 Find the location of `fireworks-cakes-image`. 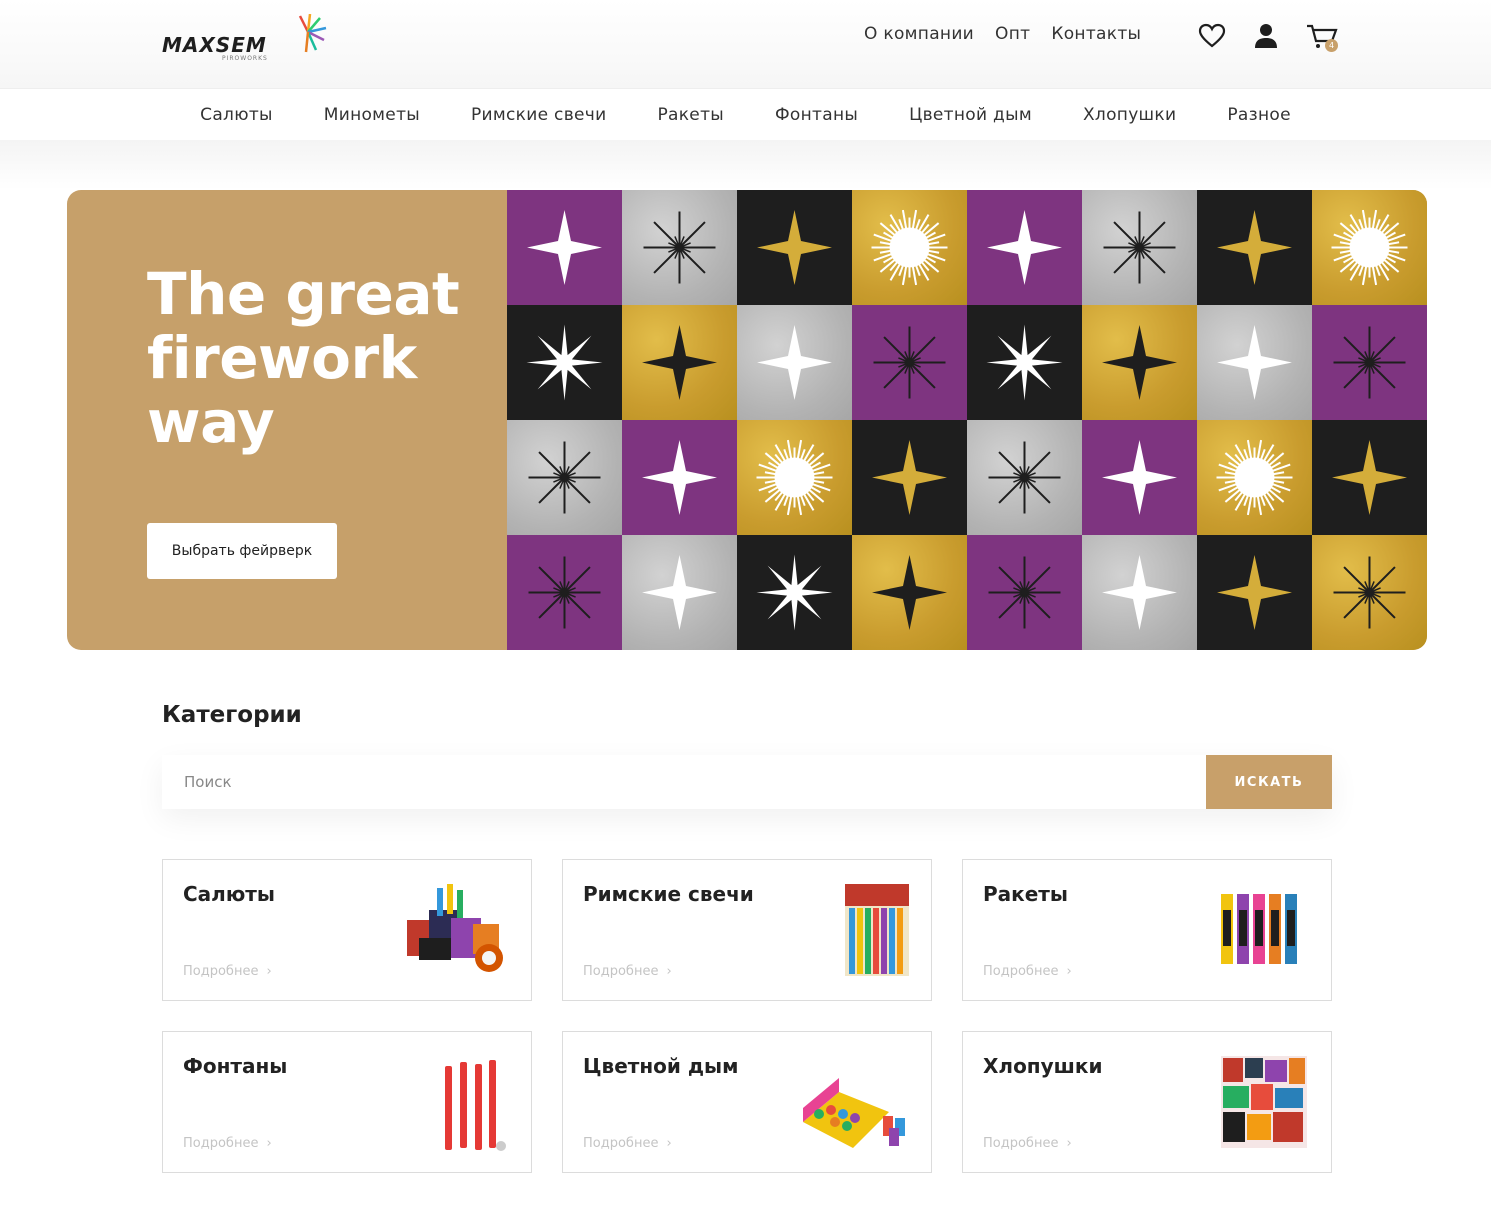

fireworks-cakes-image is located at coordinates (455, 928).